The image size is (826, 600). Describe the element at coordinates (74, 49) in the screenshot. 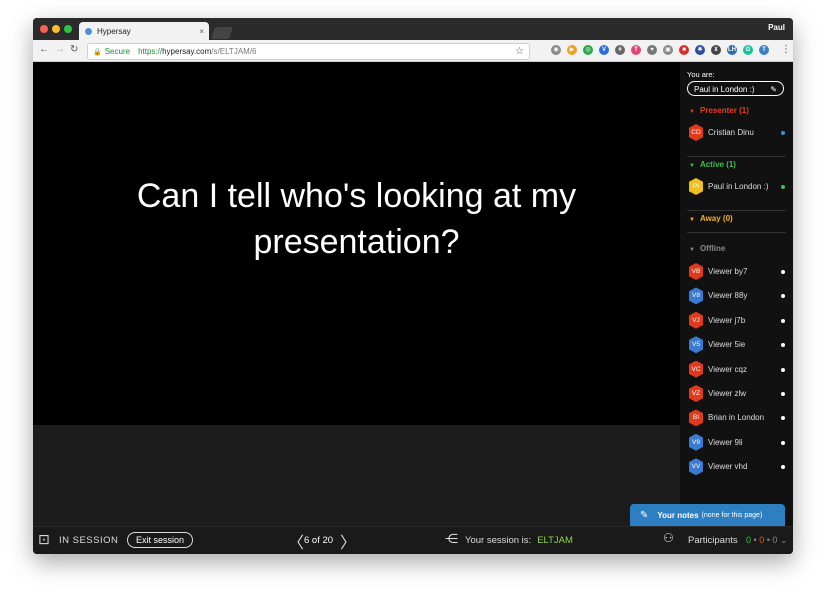

I see `reload-icon: ↻` at that location.